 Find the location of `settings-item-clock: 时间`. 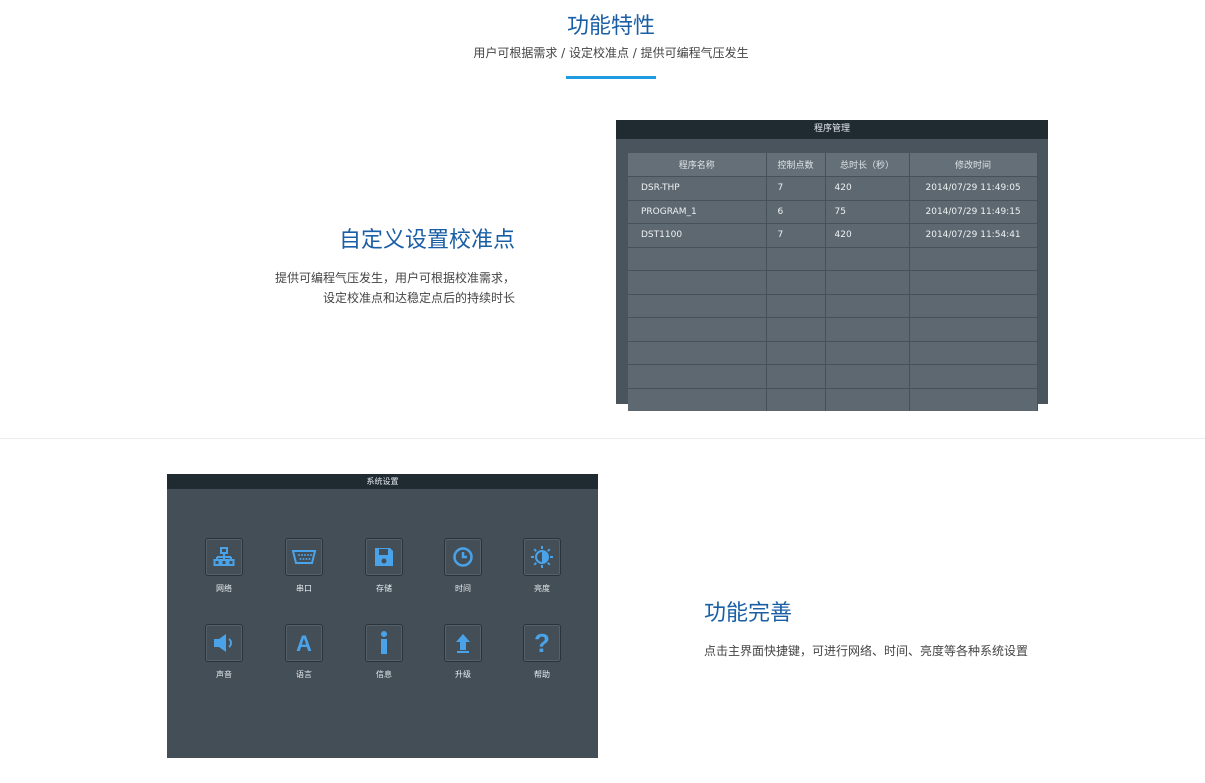

settings-item-clock: 时间 is located at coordinates (463, 566).